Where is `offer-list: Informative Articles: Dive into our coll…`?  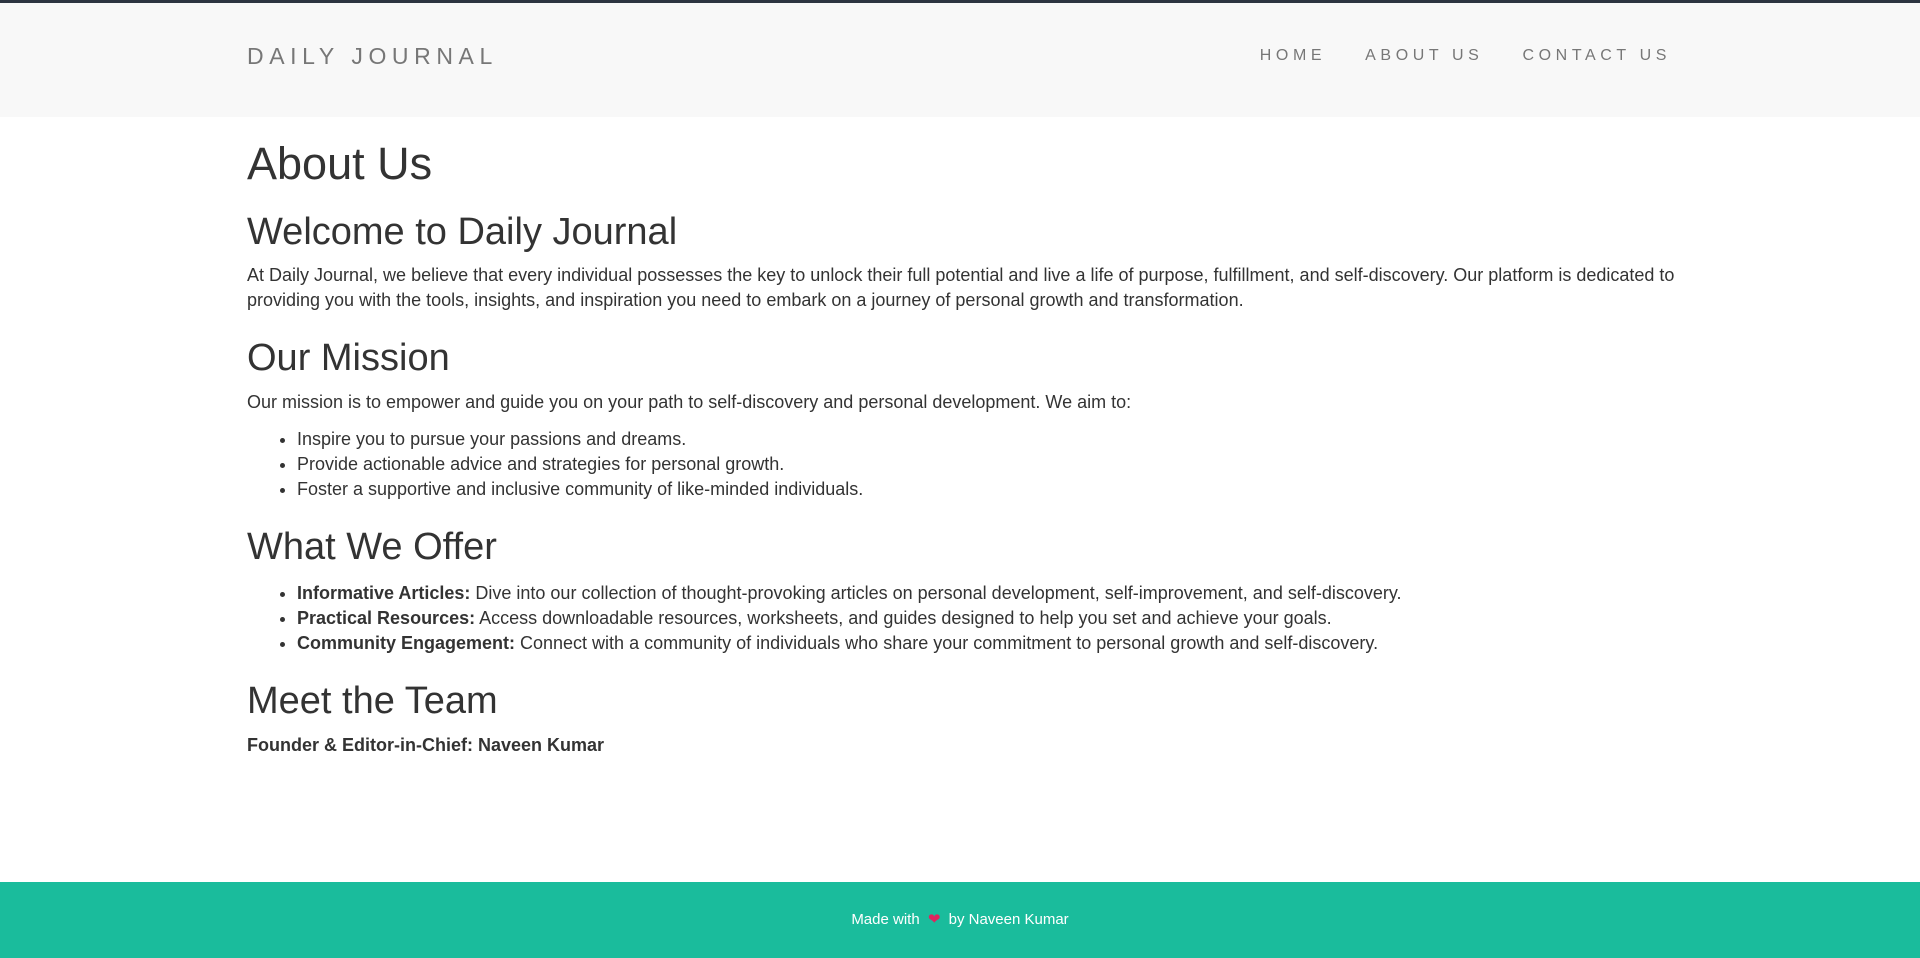
offer-list: Informative Articles: Dive into our coll… is located at coordinates (962, 618).